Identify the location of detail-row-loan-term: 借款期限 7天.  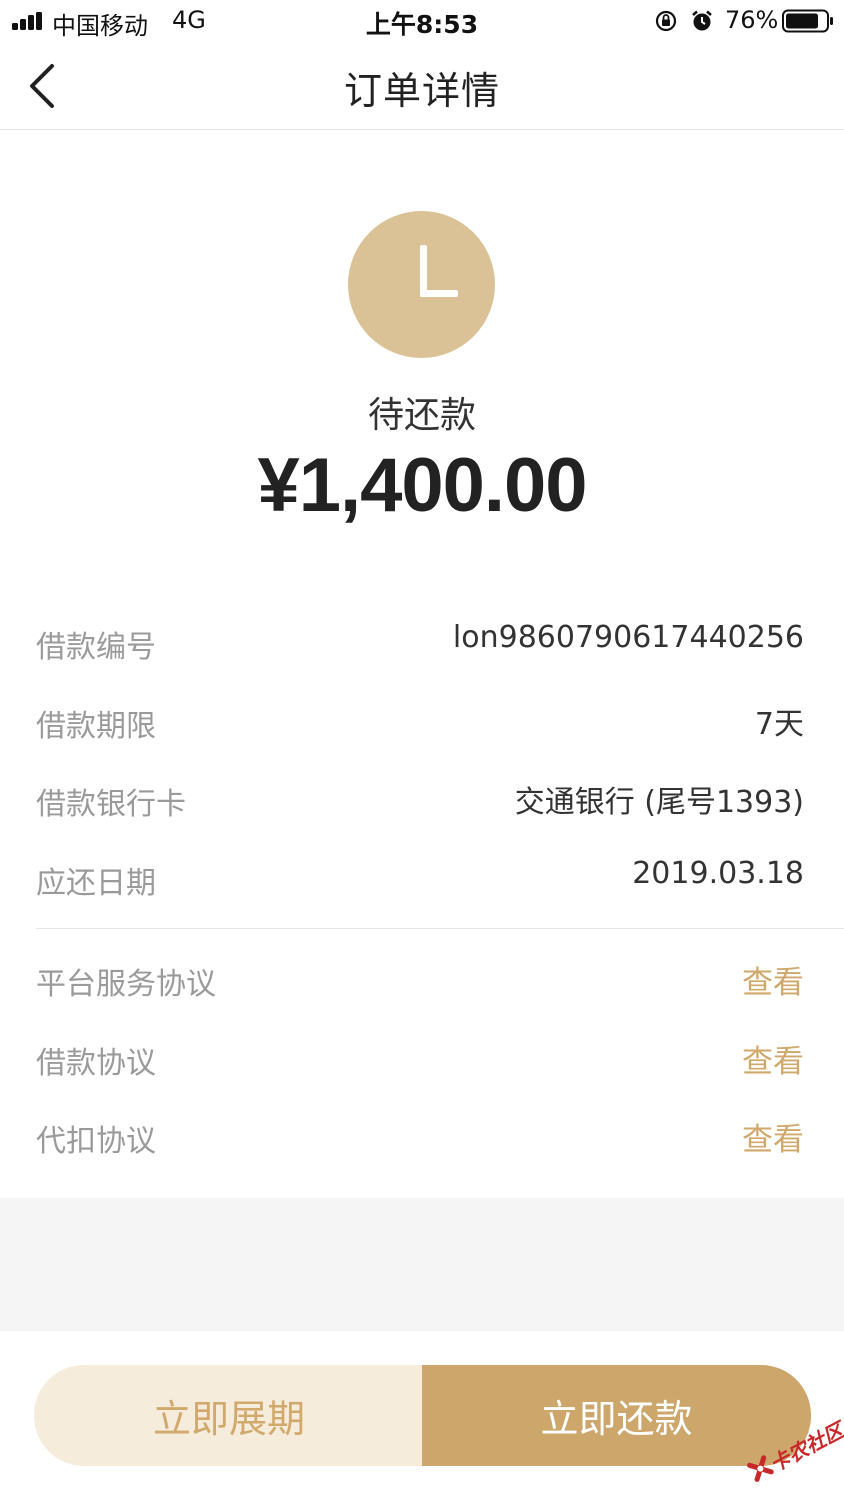
(422, 723).